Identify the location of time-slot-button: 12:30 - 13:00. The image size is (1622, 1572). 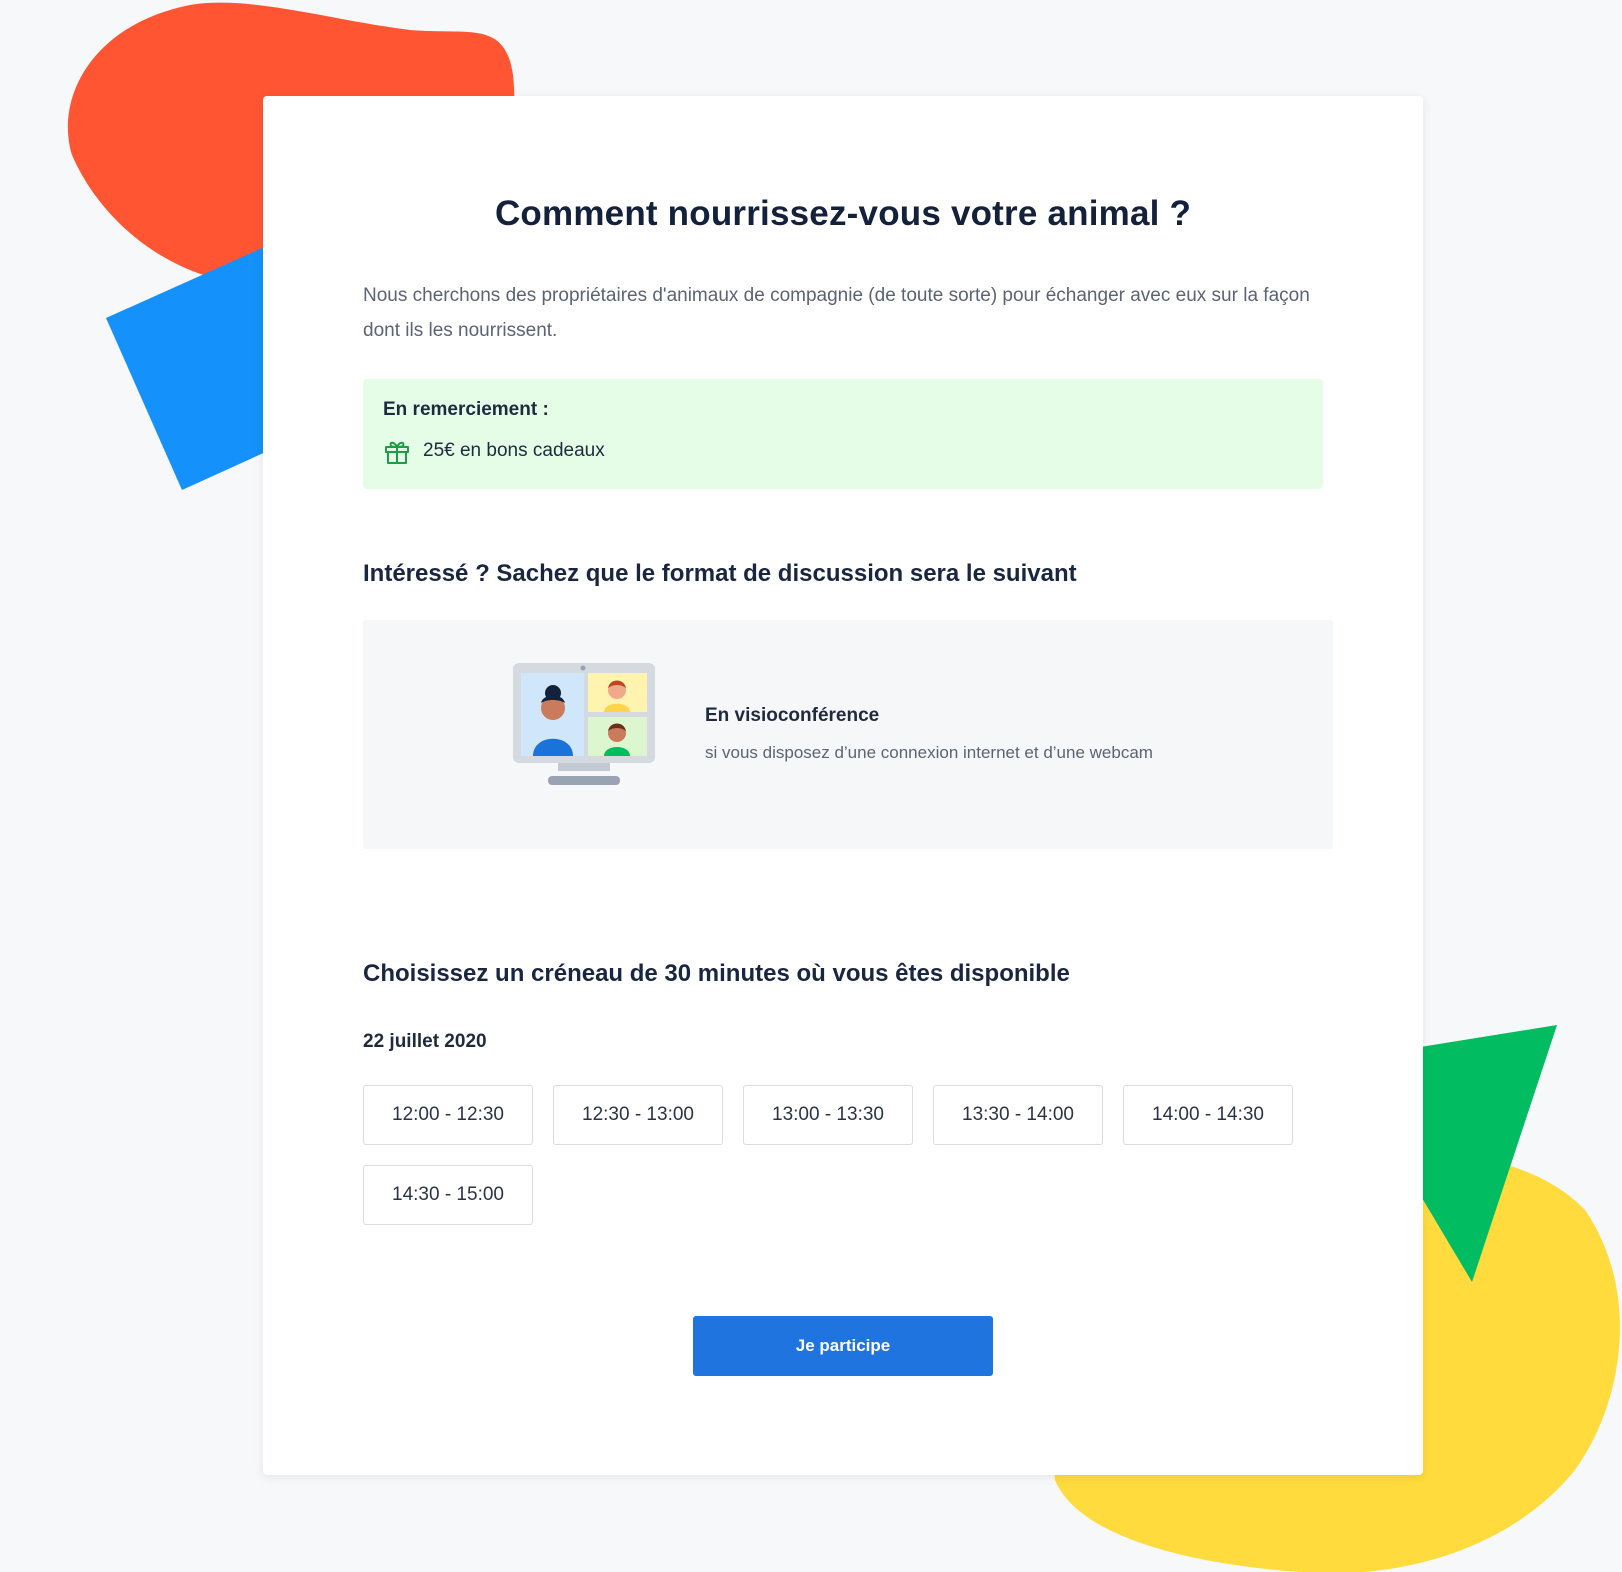
(638, 1115).